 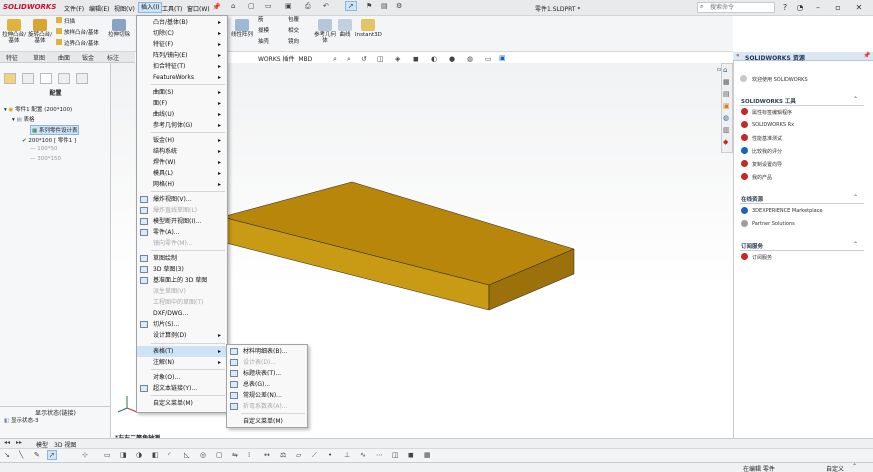 What do you see at coordinates (182, 125) in the screenshot?
I see `menu-item-reference-geometry: 参考几何体(G) ▸` at bounding box center [182, 125].